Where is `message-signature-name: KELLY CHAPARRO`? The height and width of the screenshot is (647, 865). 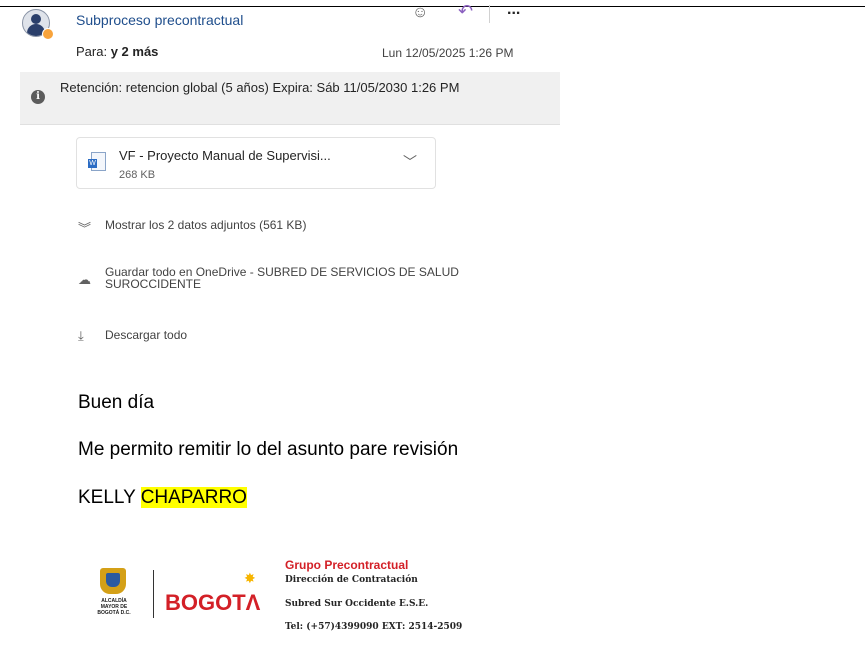
message-signature-name: KELLY CHAPARRO is located at coordinates (162, 498).